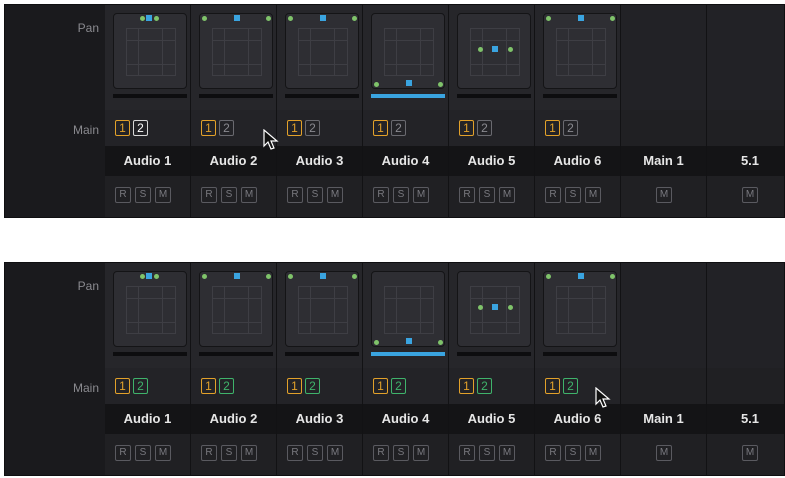  Describe the element at coordinates (234, 111) in the screenshot. I see `track-strip-audio-2: 1 2 Audio 2 R S M` at that location.